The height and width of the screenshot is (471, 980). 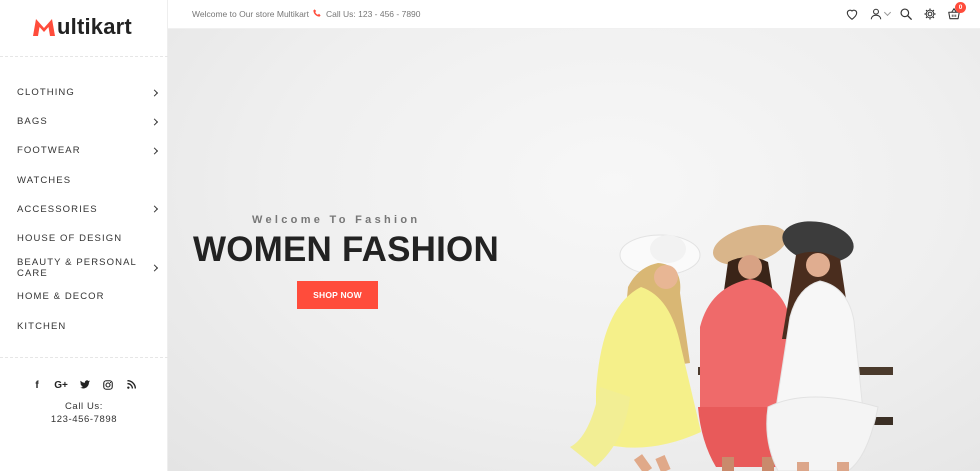 What do you see at coordinates (84, 92) in the screenshot?
I see `sidebar-item-clothing: CLOTHING` at bounding box center [84, 92].